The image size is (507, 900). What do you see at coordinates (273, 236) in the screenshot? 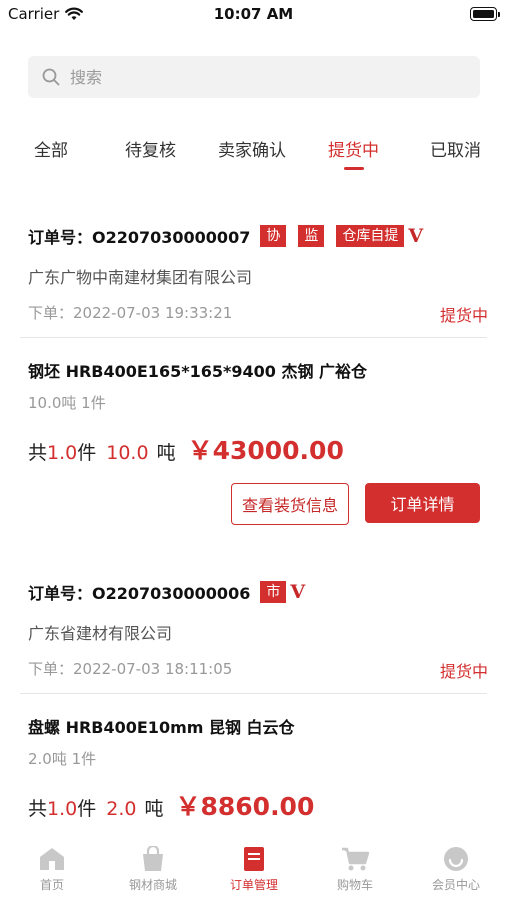
I see `order-tag: 协` at bounding box center [273, 236].